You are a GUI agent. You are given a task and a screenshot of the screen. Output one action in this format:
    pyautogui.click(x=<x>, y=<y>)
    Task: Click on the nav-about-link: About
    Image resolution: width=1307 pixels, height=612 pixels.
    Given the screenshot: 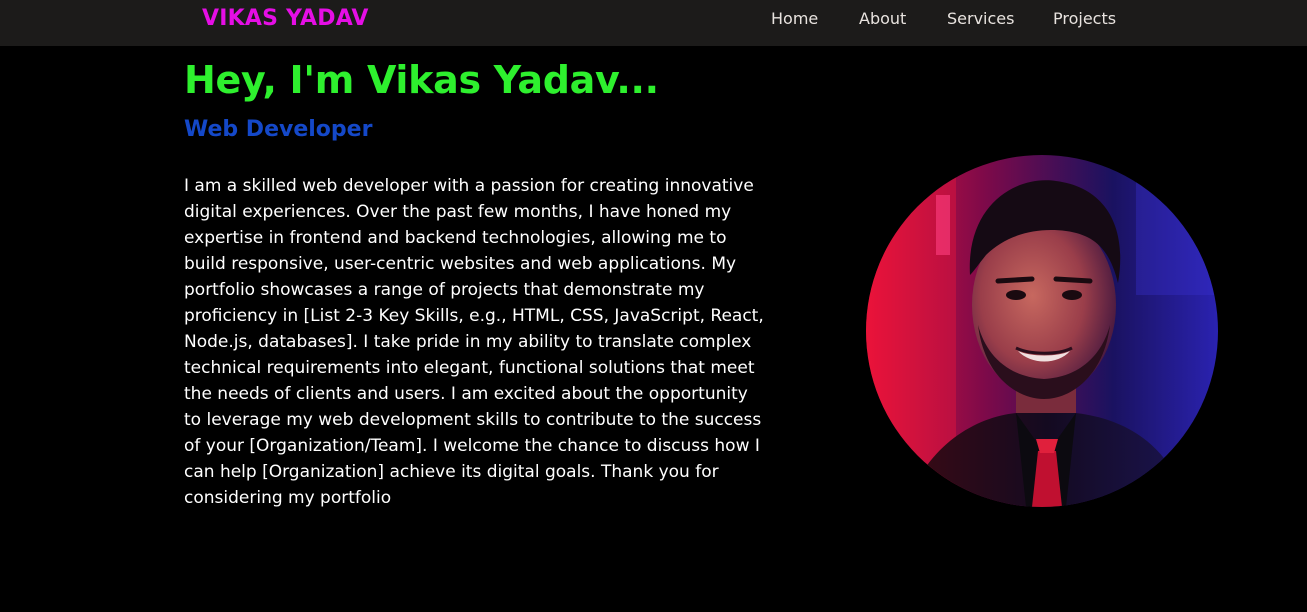 What is the action you would take?
    pyautogui.click(x=882, y=18)
    